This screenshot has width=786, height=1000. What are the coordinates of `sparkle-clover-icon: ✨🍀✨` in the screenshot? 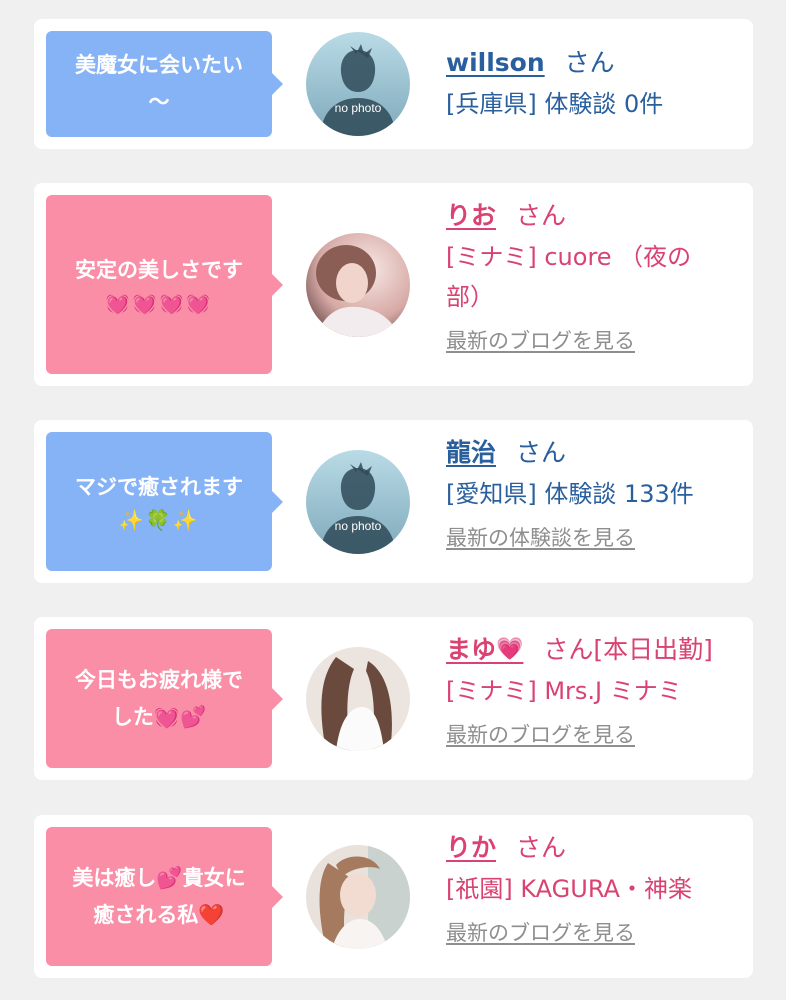 It's located at (159, 519).